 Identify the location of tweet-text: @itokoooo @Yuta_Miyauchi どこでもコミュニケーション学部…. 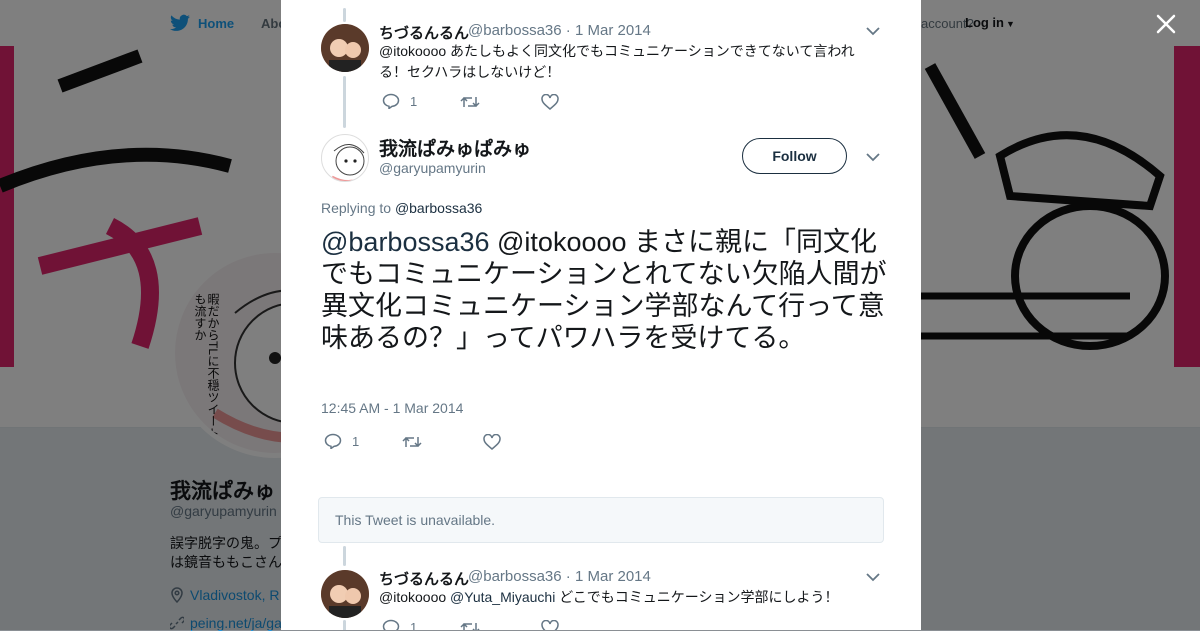
(624, 597).